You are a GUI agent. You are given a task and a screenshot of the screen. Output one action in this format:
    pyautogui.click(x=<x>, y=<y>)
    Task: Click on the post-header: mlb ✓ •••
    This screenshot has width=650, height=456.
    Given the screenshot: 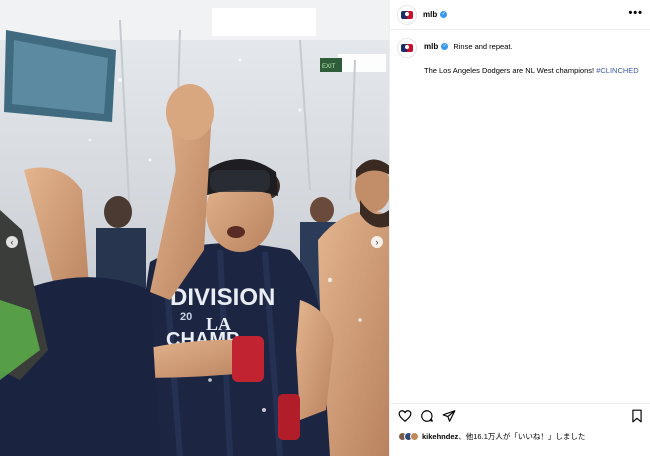 What is the action you would take?
    pyautogui.click(x=520, y=15)
    